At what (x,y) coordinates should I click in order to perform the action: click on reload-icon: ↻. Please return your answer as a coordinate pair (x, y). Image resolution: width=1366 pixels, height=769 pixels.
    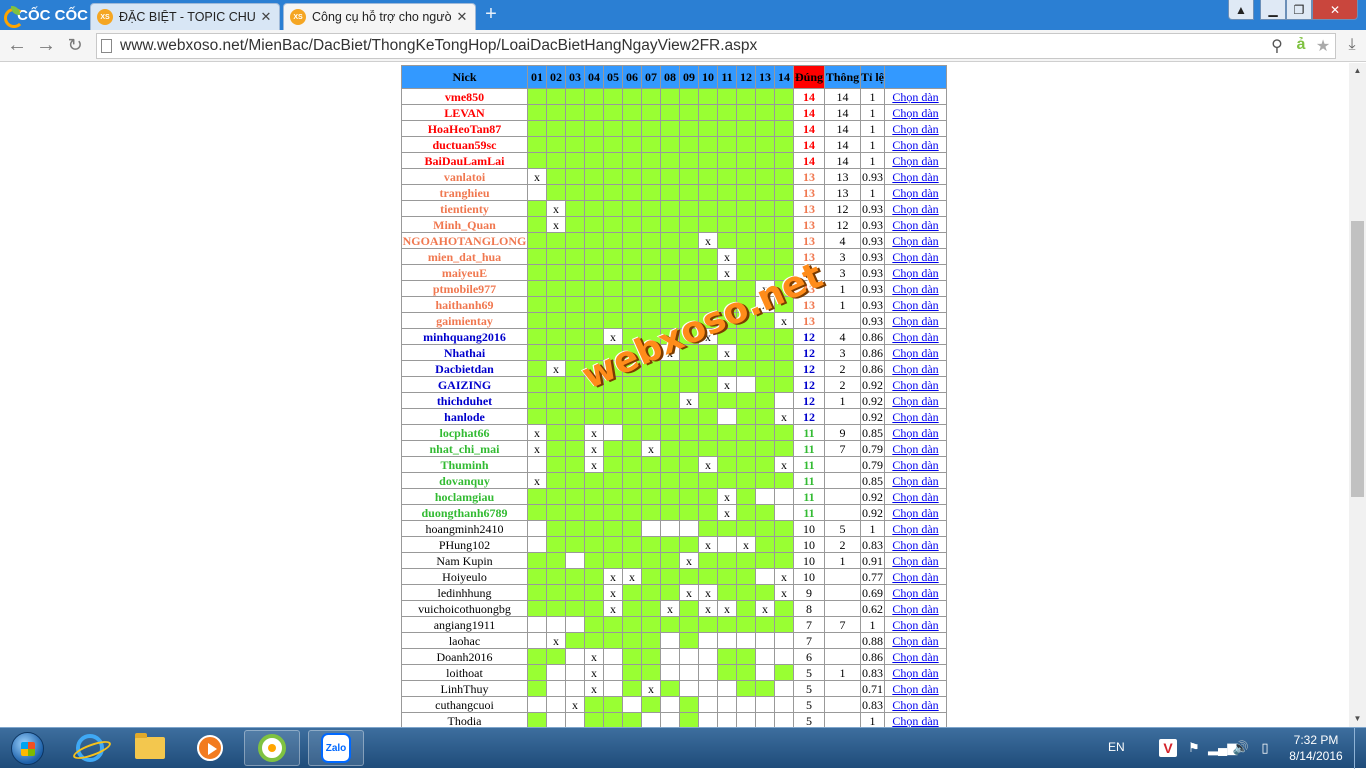
    Looking at the image, I should click on (75, 46).